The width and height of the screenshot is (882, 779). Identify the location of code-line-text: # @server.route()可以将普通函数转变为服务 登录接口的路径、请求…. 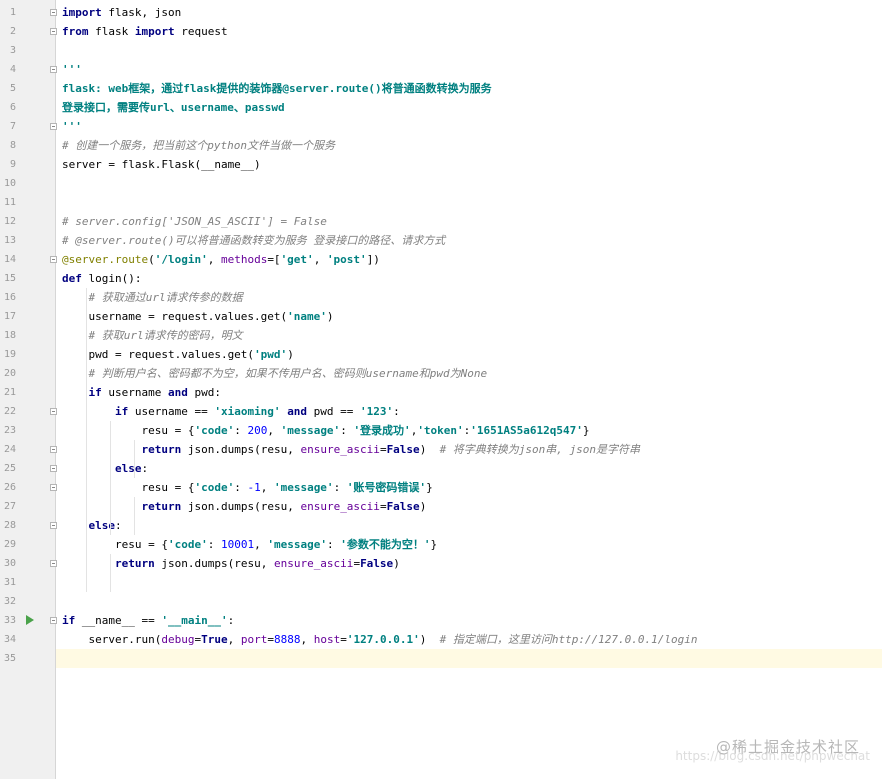
(253, 240).